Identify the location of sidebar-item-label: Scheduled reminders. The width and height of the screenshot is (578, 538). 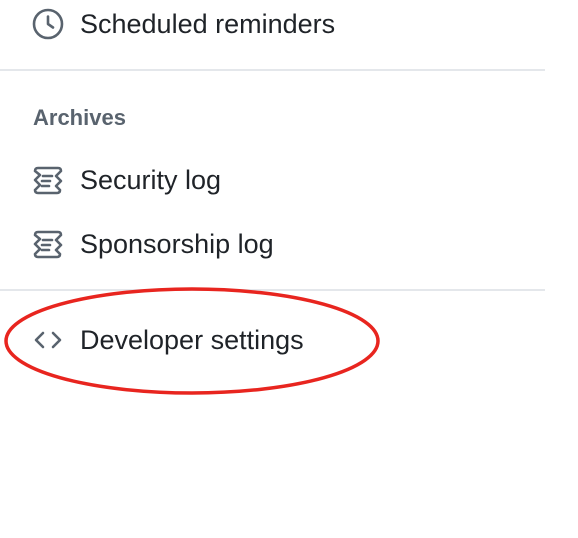
(208, 24).